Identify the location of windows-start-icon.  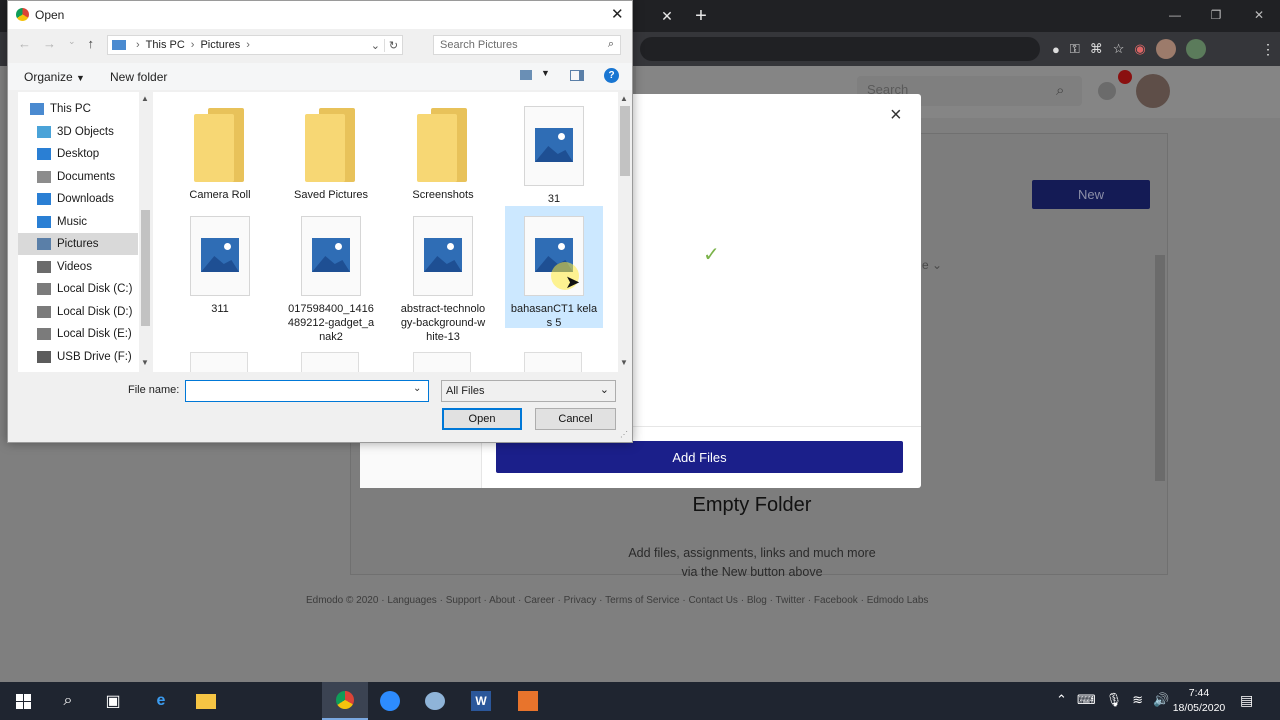
(23, 701).